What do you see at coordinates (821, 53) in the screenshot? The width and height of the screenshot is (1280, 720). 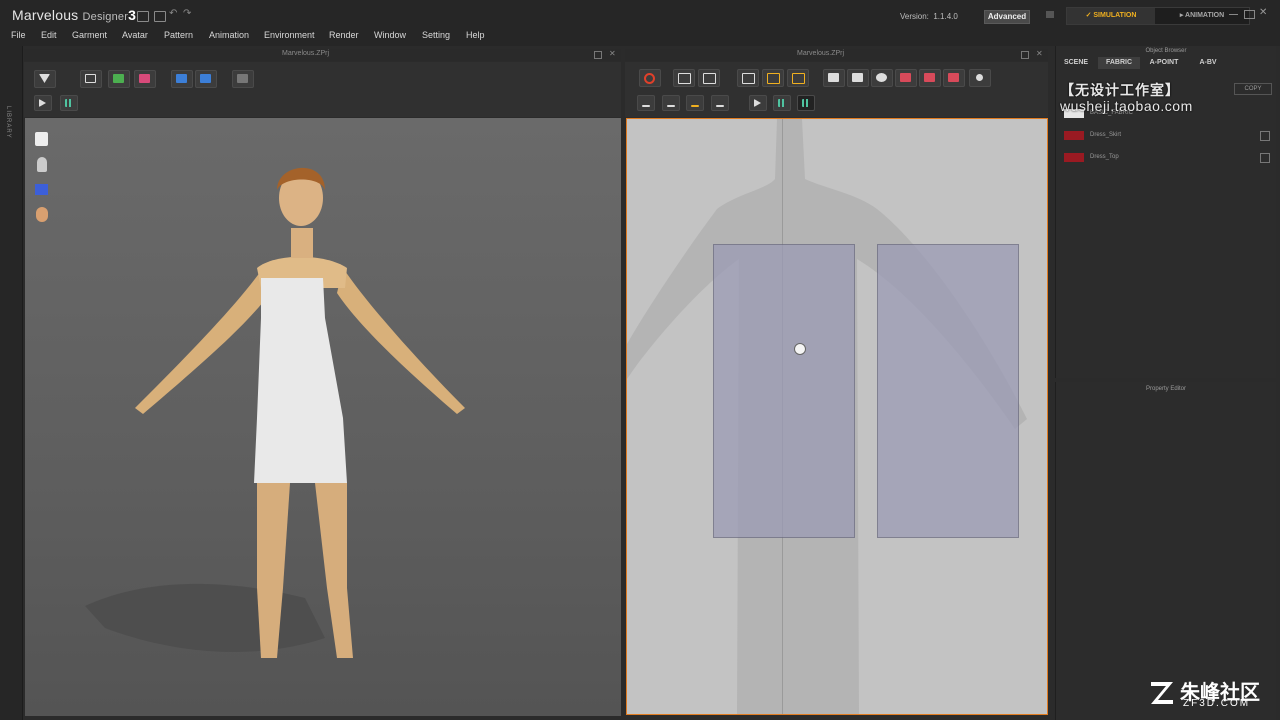 I see `window-2d-title: Marvelous.ZPrj` at bounding box center [821, 53].